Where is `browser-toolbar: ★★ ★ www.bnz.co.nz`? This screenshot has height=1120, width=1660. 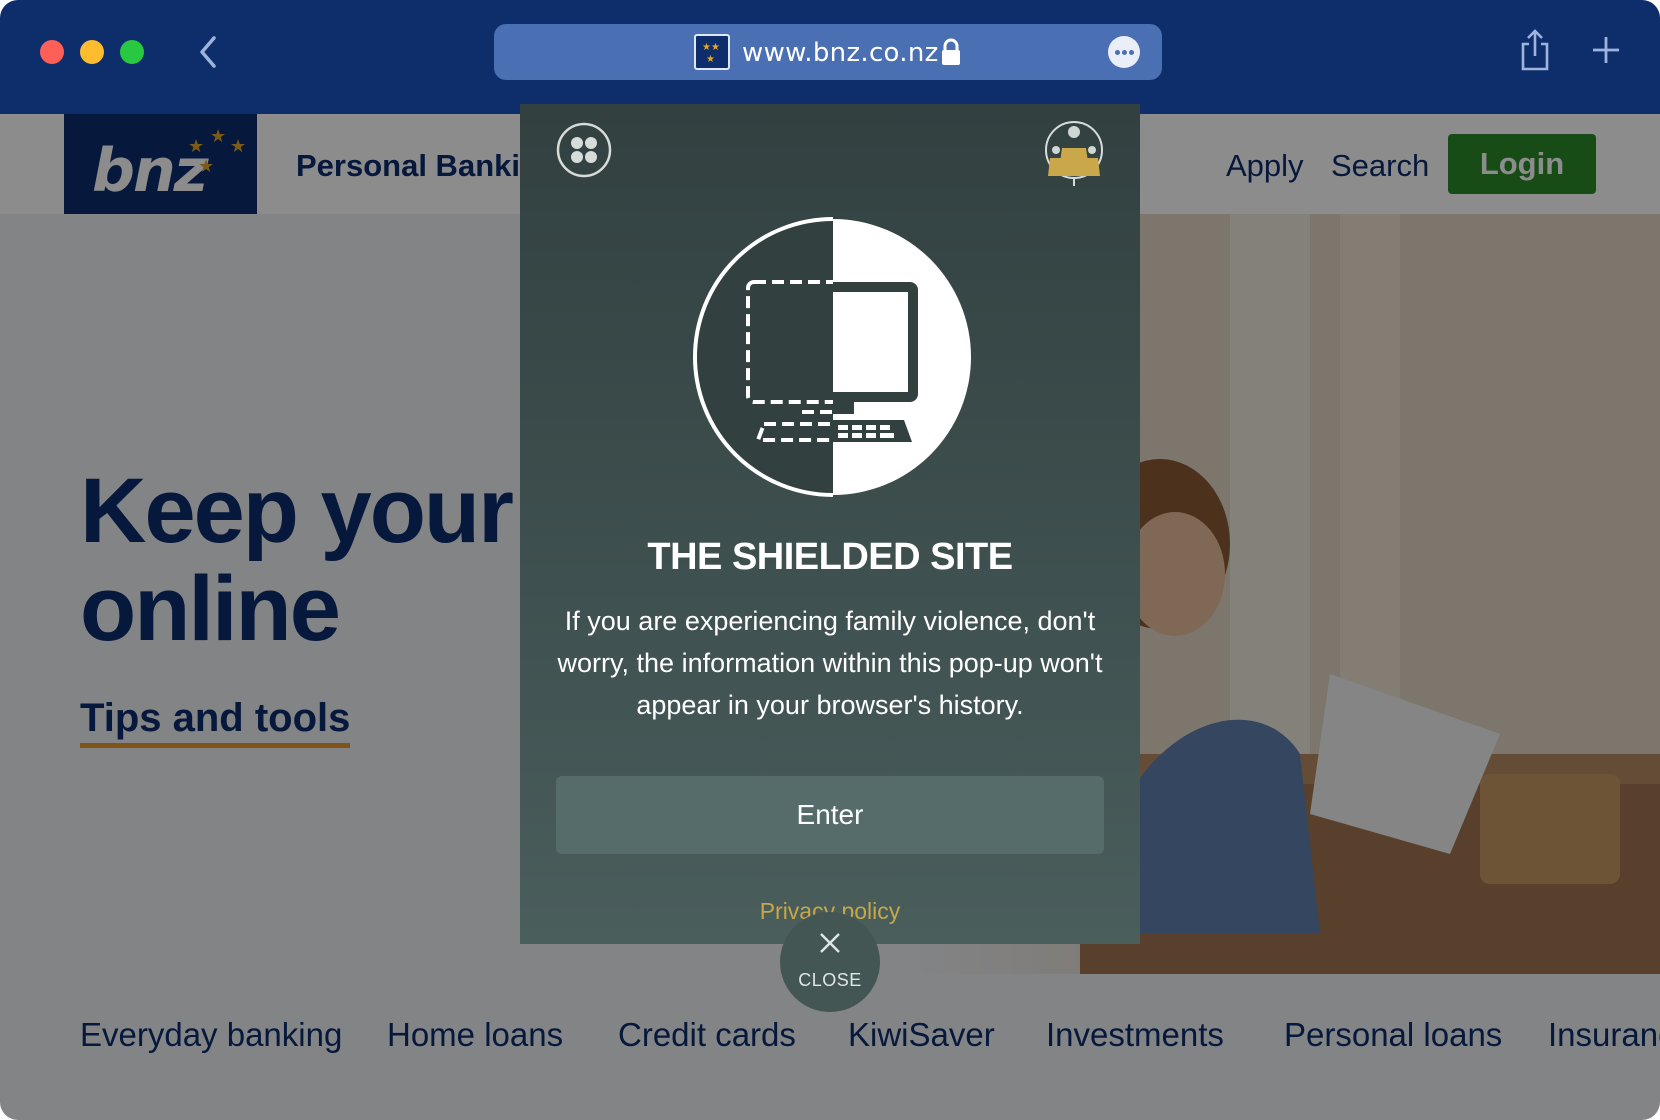
browser-toolbar: ★★ ★ www.bnz.co.nz is located at coordinates (830, 57).